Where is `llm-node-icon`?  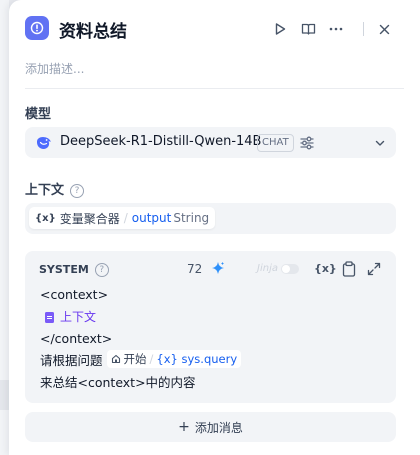
llm-node-icon is located at coordinates (37, 28).